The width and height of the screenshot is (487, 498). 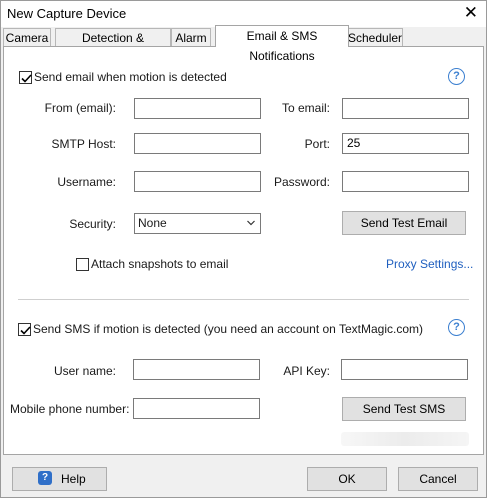 What do you see at coordinates (347, 479) in the screenshot?
I see `ok-button: OK` at bounding box center [347, 479].